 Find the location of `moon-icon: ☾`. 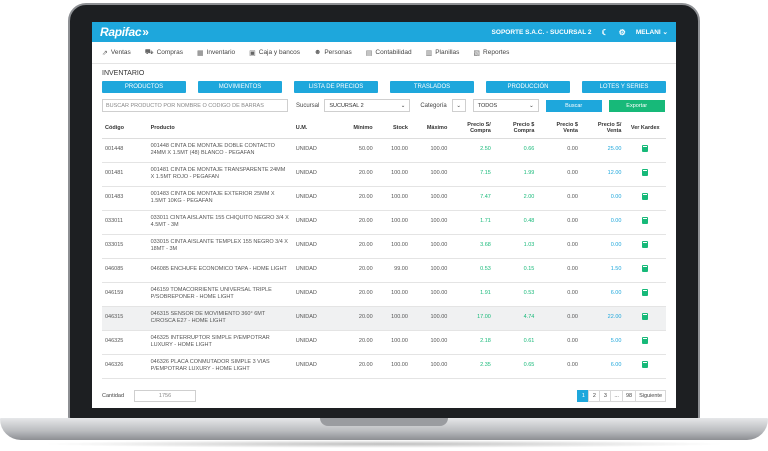

moon-icon: ☾ is located at coordinates (604, 32).